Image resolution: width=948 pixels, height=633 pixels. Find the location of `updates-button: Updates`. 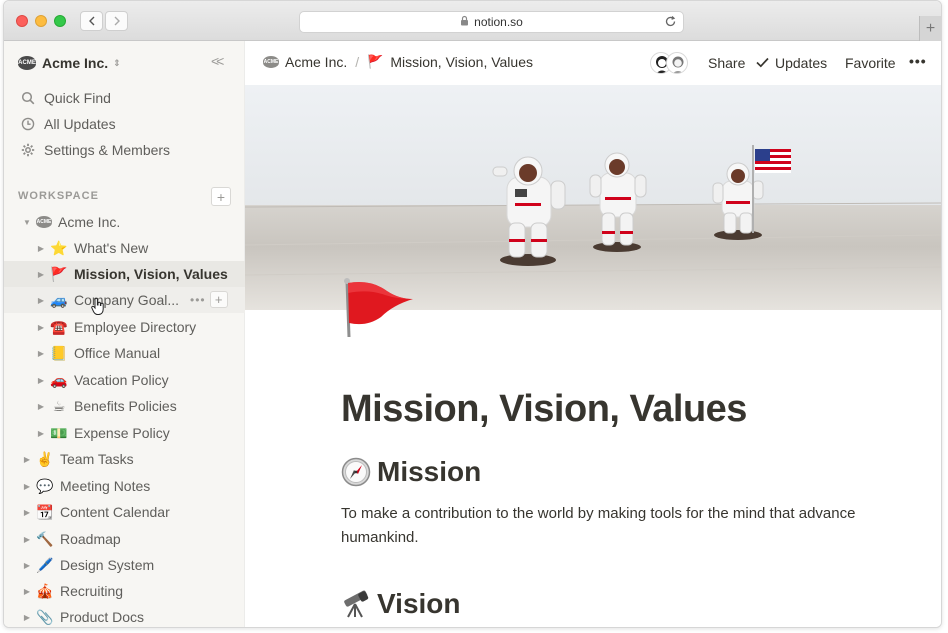

updates-button: Updates is located at coordinates (791, 63).